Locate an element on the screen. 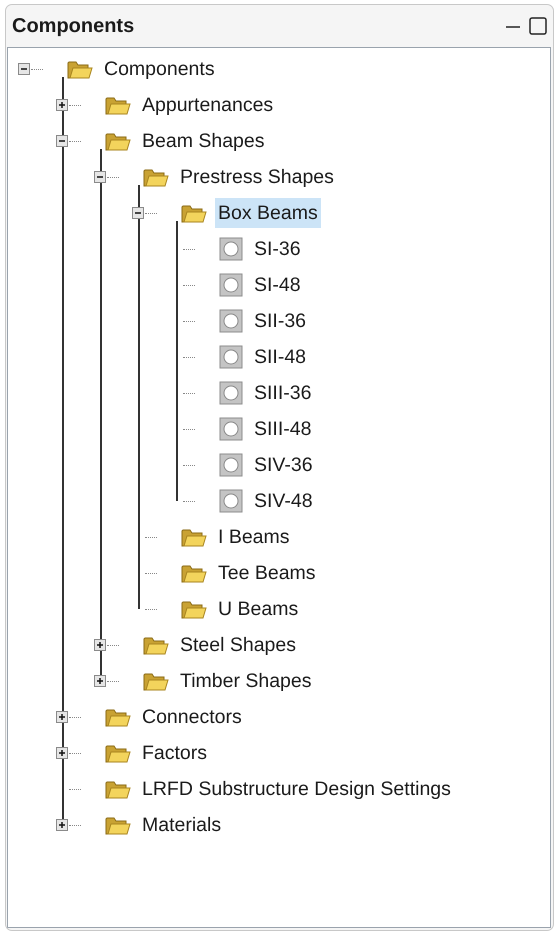 The height and width of the screenshot is (937, 559). tree-item: Beam Shapes is located at coordinates (203, 141).